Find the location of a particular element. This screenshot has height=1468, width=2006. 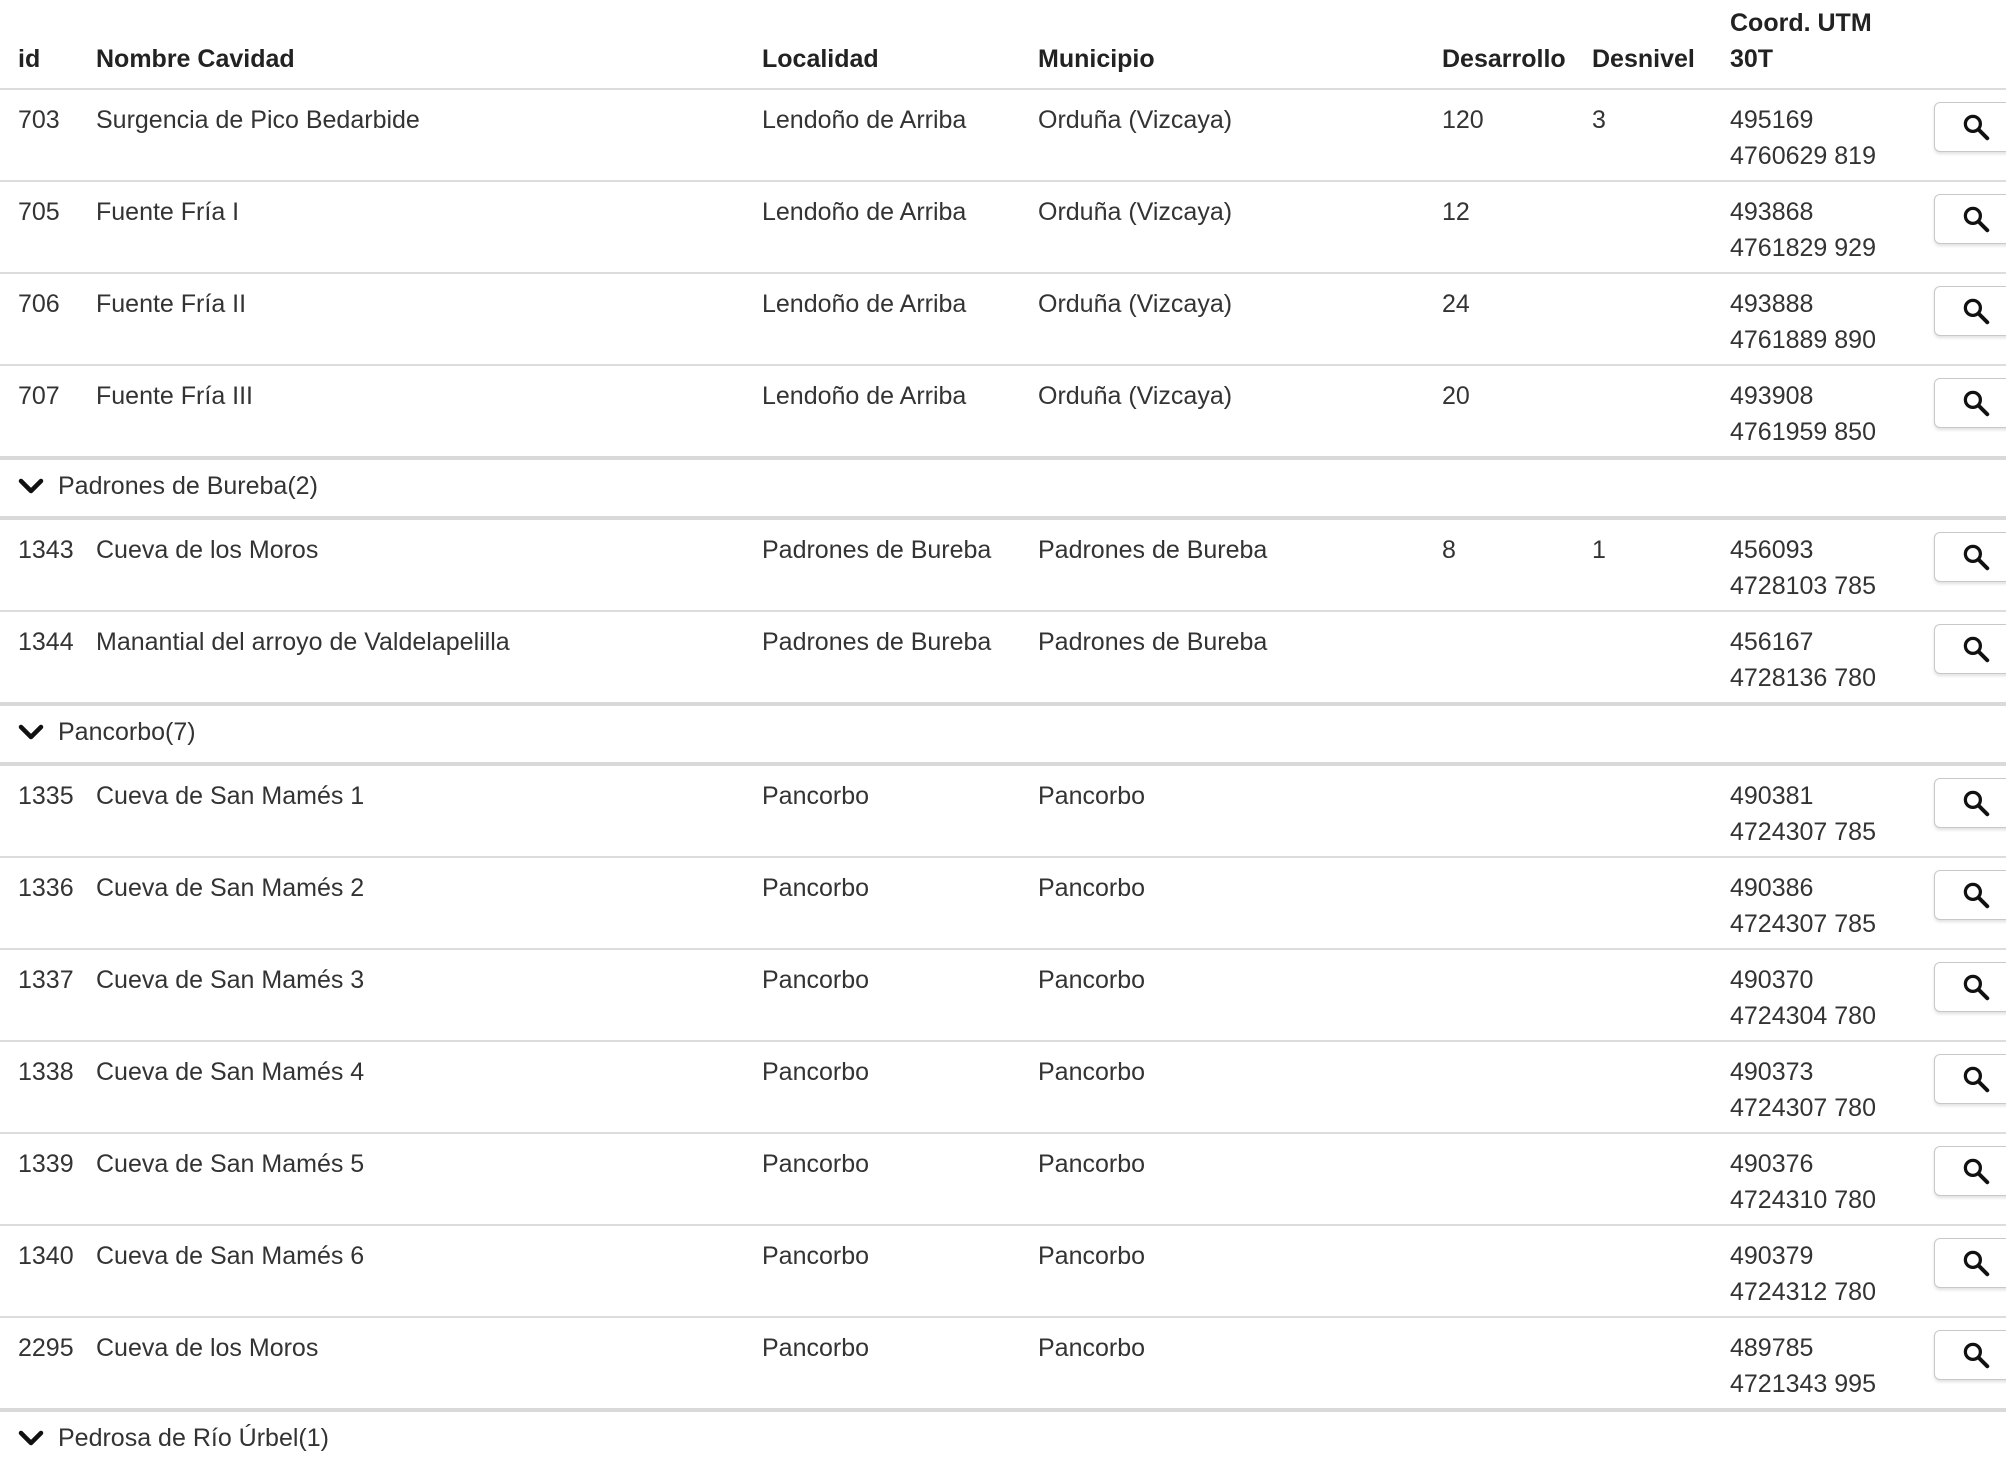

coord-header-line2: 30T is located at coordinates (1752, 59).